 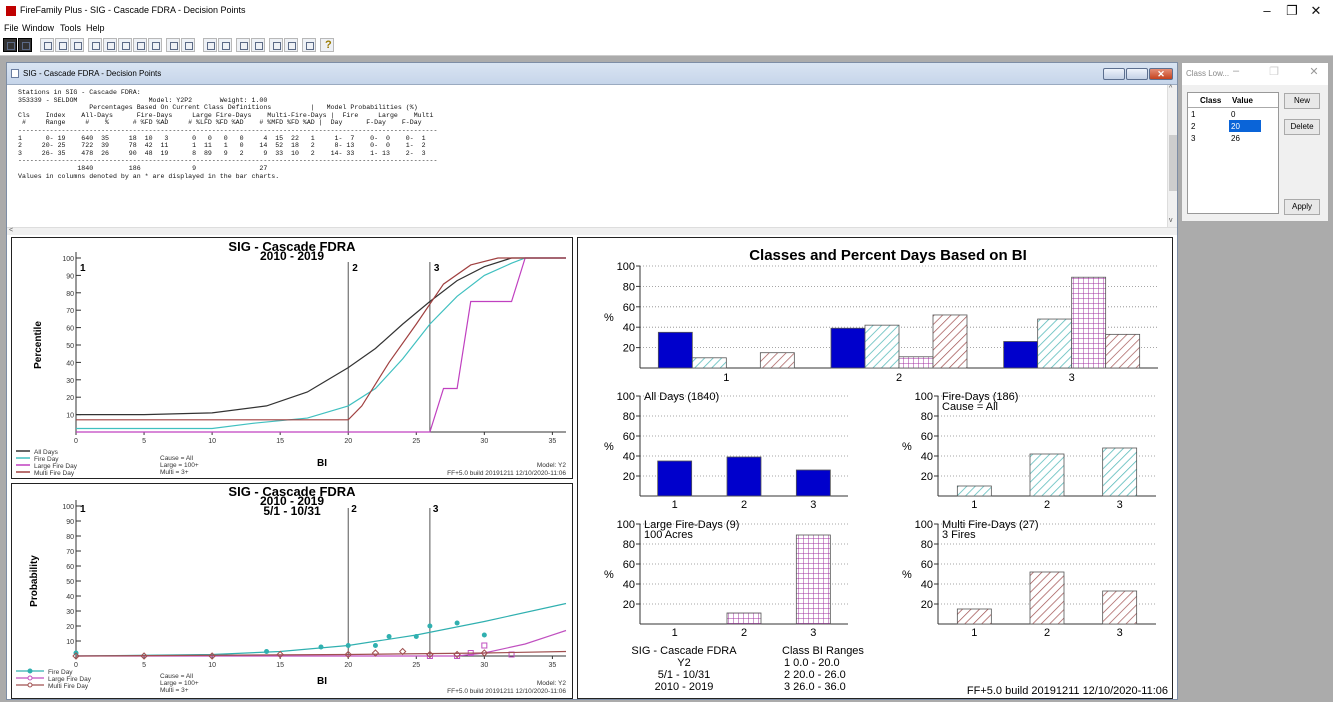 What do you see at coordinates (1267, 10) in the screenshot?
I see `minimize-button: –` at bounding box center [1267, 10].